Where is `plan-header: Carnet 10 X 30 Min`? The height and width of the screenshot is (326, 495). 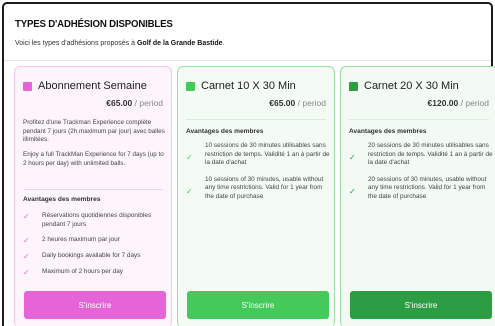
plan-header: Carnet 10 X 30 Min is located at coordinates (241, 86).